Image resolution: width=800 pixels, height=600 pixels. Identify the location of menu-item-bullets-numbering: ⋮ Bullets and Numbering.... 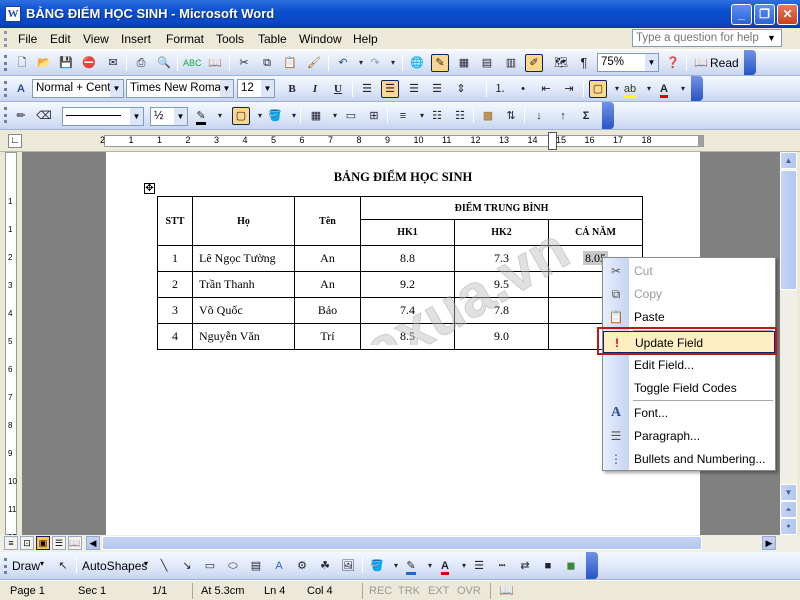
(689, 459).